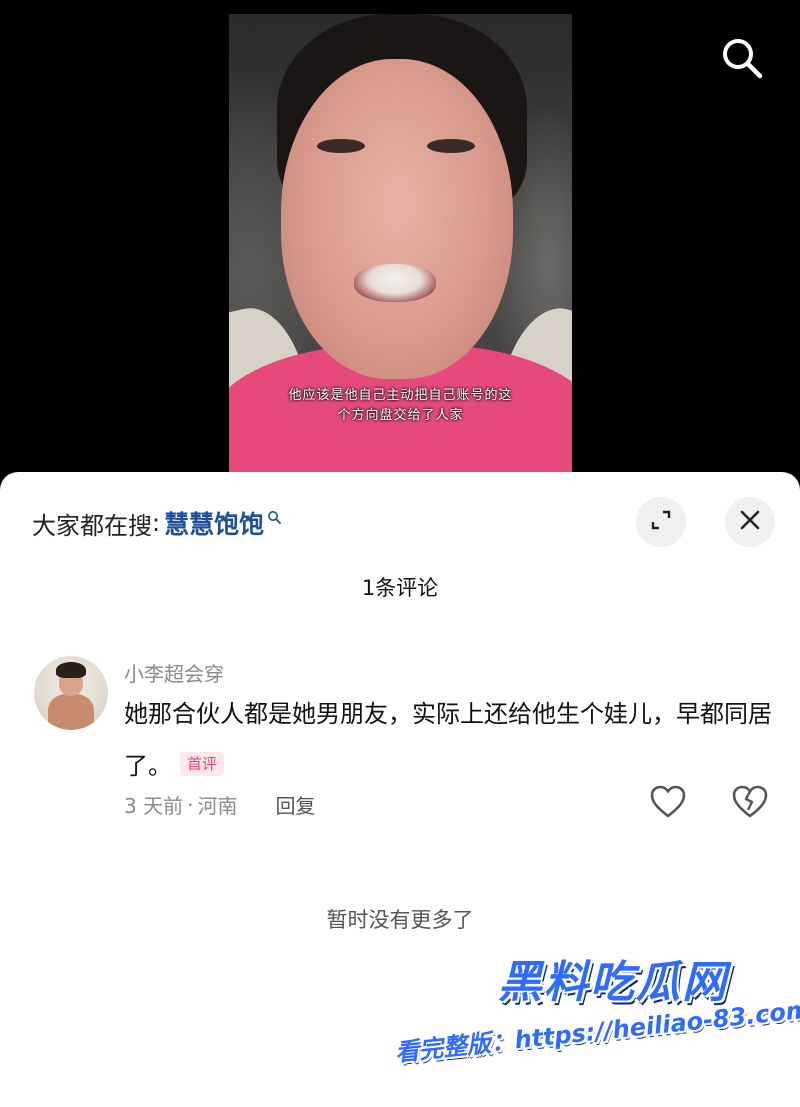 The image size is (800, 1107). Describe the element at coordinates (71, 670) in the screenshot. I see `avatar-hair` at that location.